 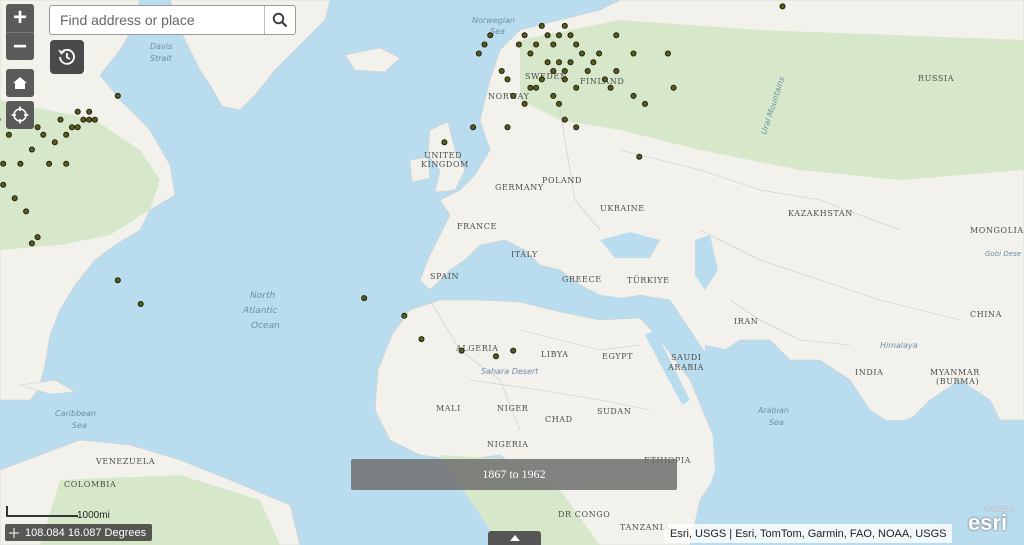 I want to click on coordinate-readout: 108.084 16.087 Degrees, so click(x=79, y=532).